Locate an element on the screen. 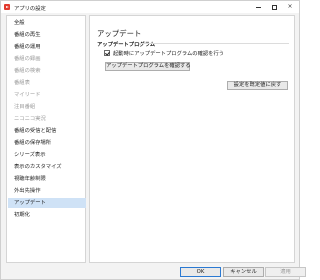 Image resolution: width=320 pixels, height=280 pixels. sidebar-item-featured: 注目番組 is located at coordinates (47, 107).